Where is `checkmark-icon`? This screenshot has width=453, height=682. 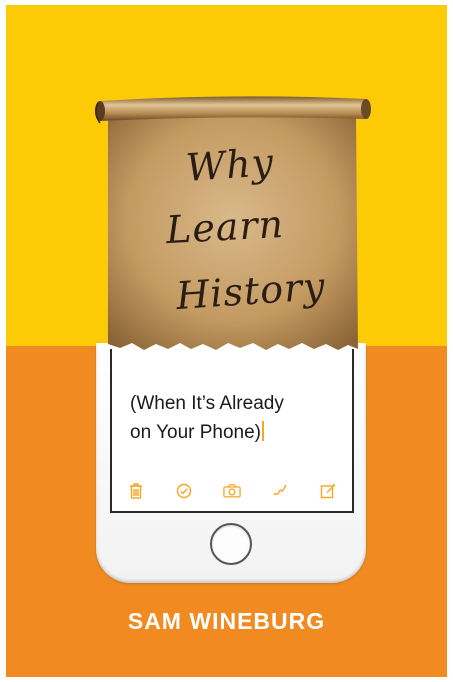 checkmark-icon is located at coordinates (184, 491).